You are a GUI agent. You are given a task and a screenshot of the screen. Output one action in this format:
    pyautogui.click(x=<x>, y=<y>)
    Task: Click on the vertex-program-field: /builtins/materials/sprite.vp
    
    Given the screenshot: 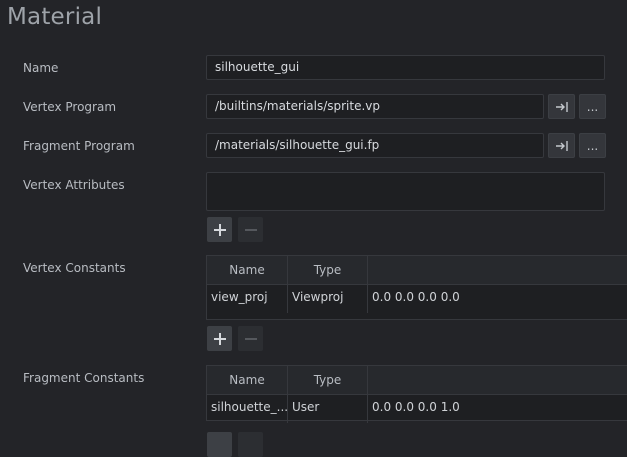 What is the action you would take?
    pyautogui.click(x=375, y=106)
    